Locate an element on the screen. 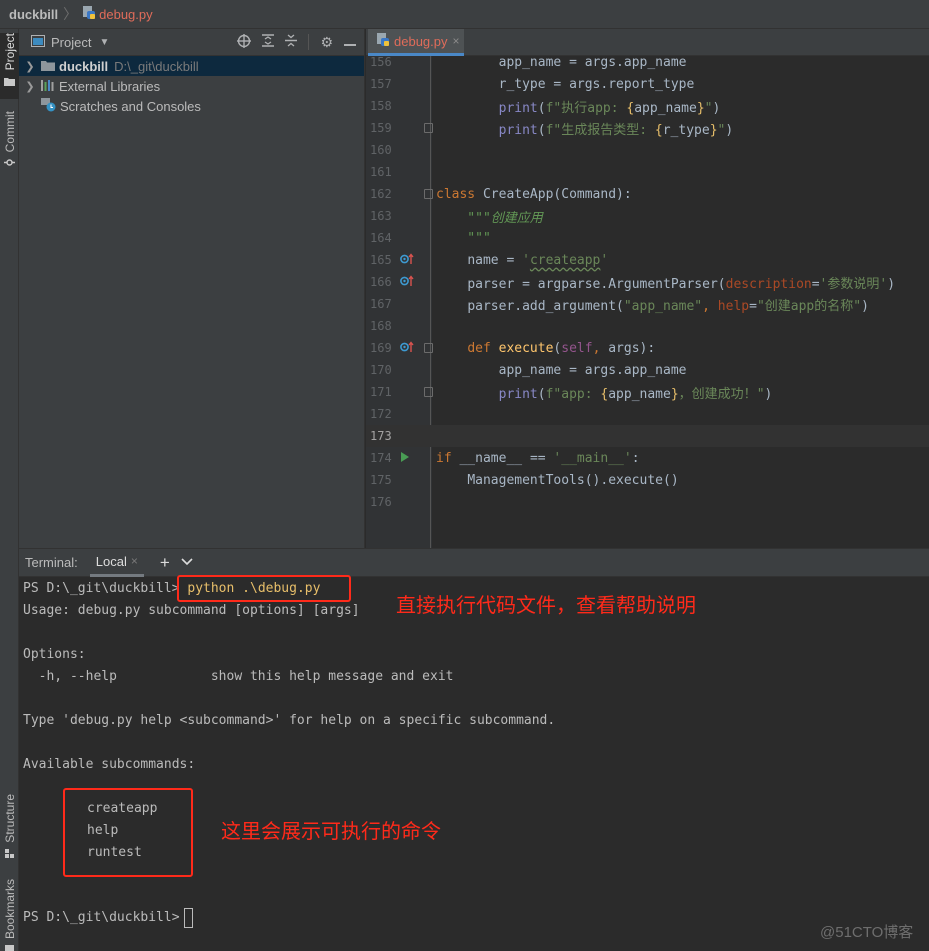  line-number: 163 is located at coordinates (381, 216).